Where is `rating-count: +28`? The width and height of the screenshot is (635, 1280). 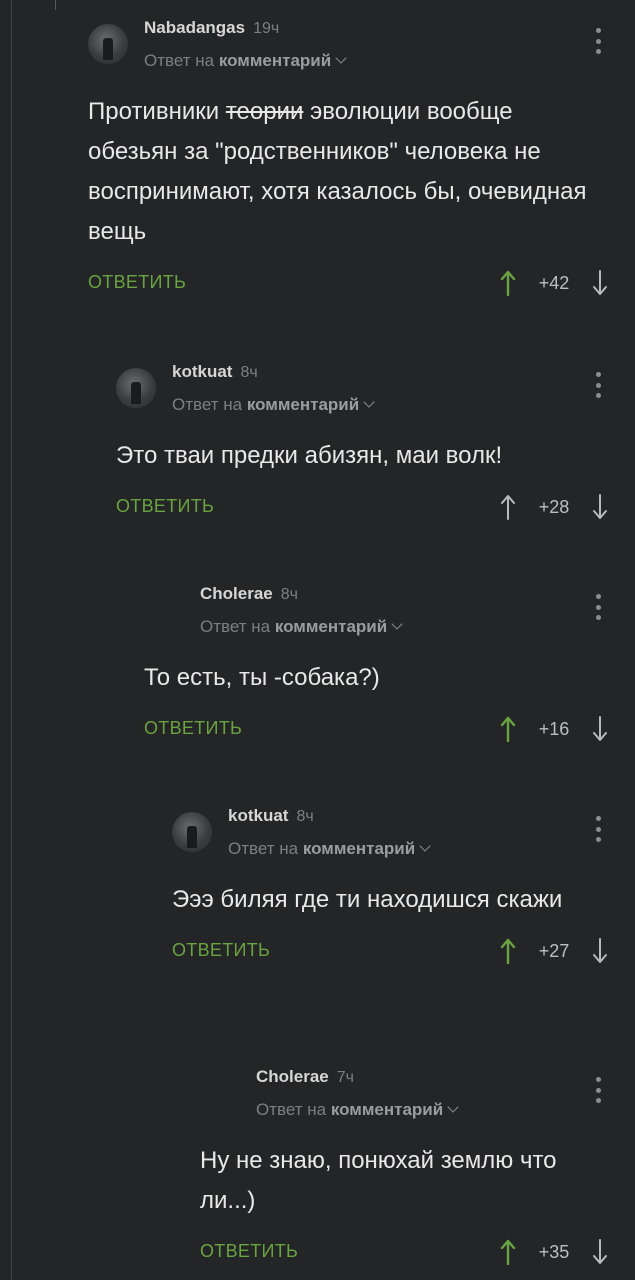 rating-count: +28 is located at coordinates (554, 506).